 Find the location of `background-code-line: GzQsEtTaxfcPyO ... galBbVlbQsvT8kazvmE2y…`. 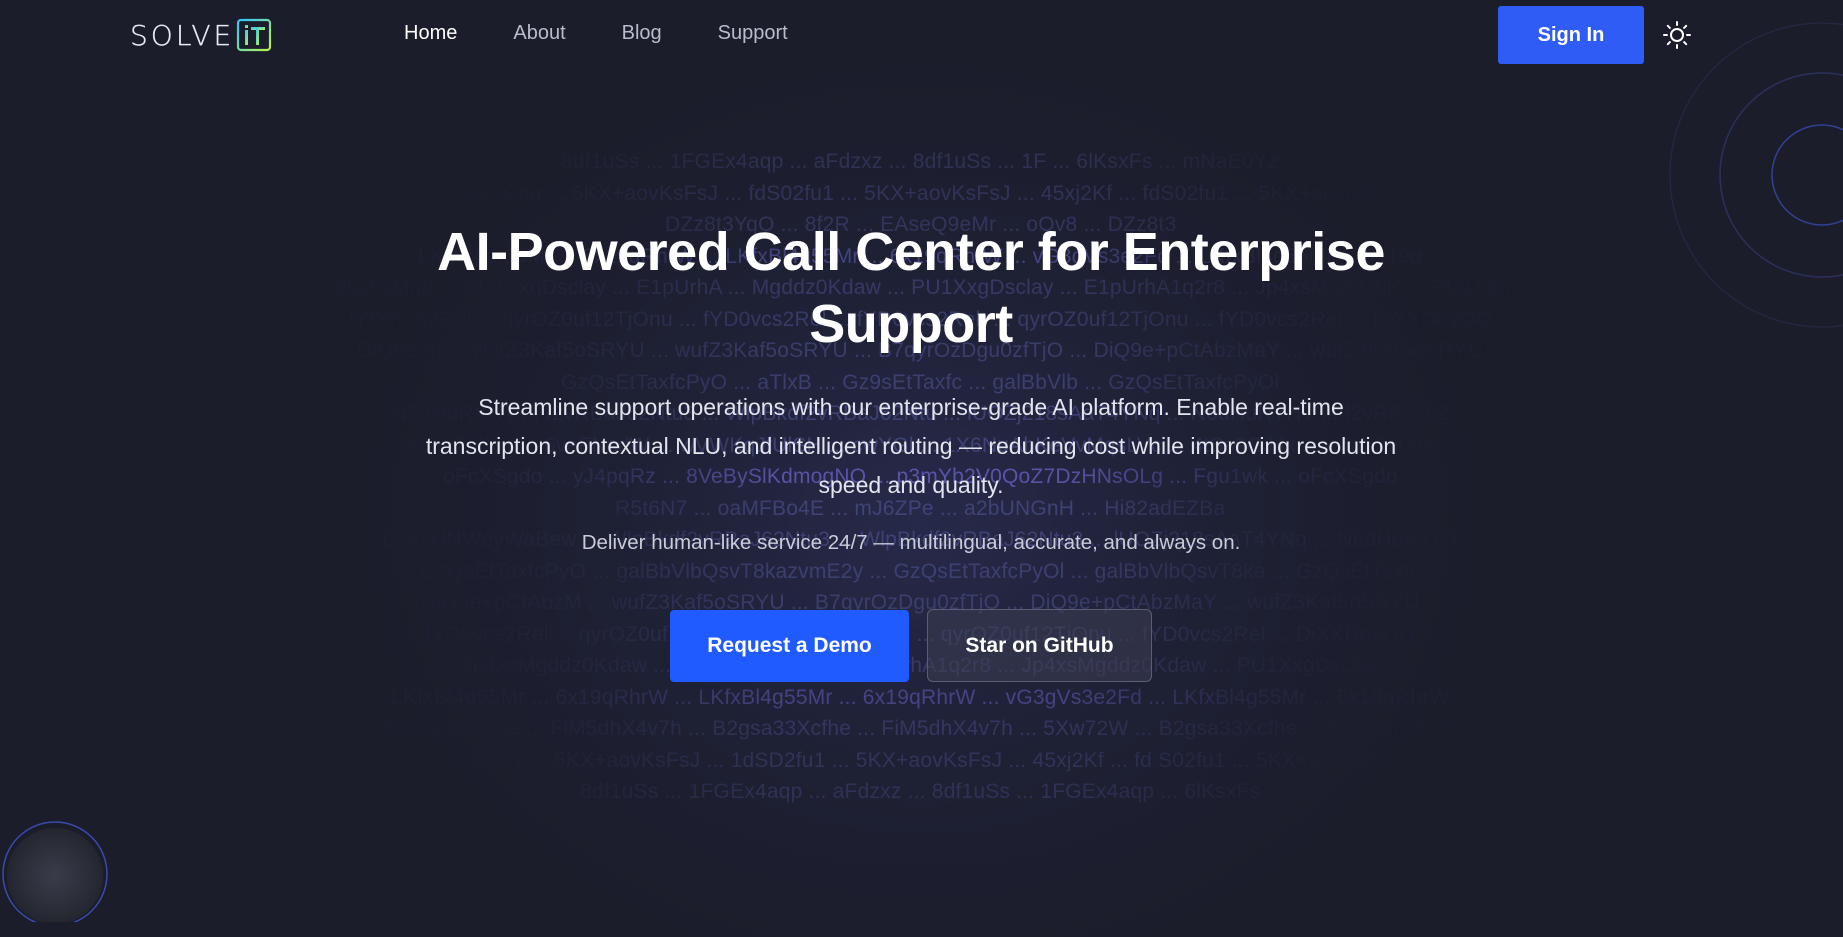

background-code-line: GzQsEtTaxfcPyO ... galBbVlbQsvT8kazvmE2y… is located at coordinates (920, 571).